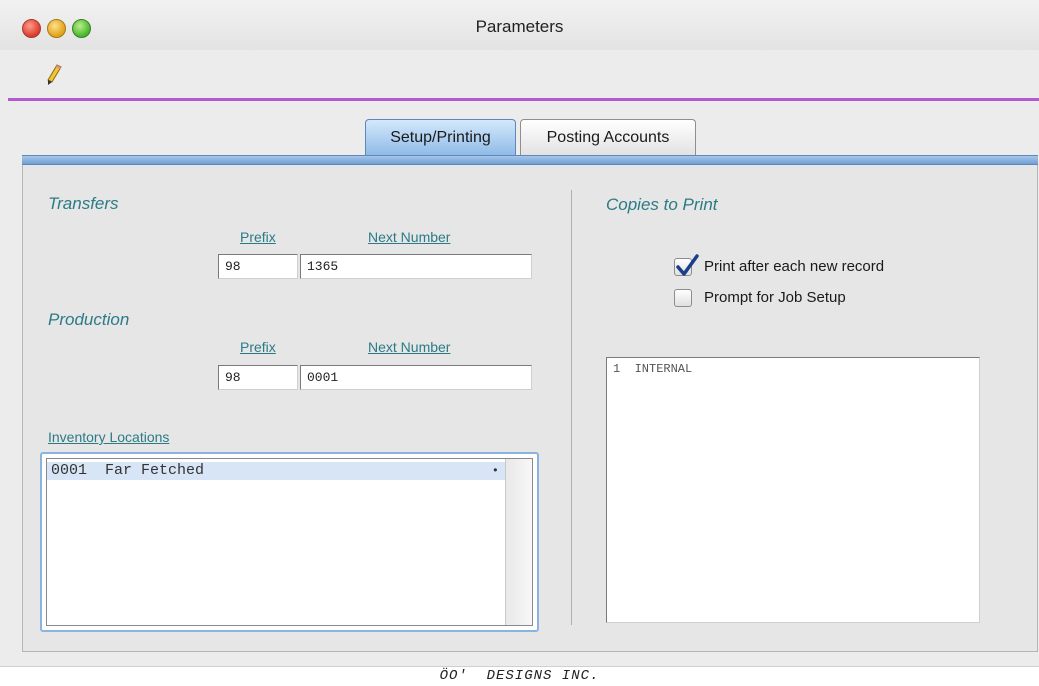  I want to click on toolbar-separator, so click(523, 99).